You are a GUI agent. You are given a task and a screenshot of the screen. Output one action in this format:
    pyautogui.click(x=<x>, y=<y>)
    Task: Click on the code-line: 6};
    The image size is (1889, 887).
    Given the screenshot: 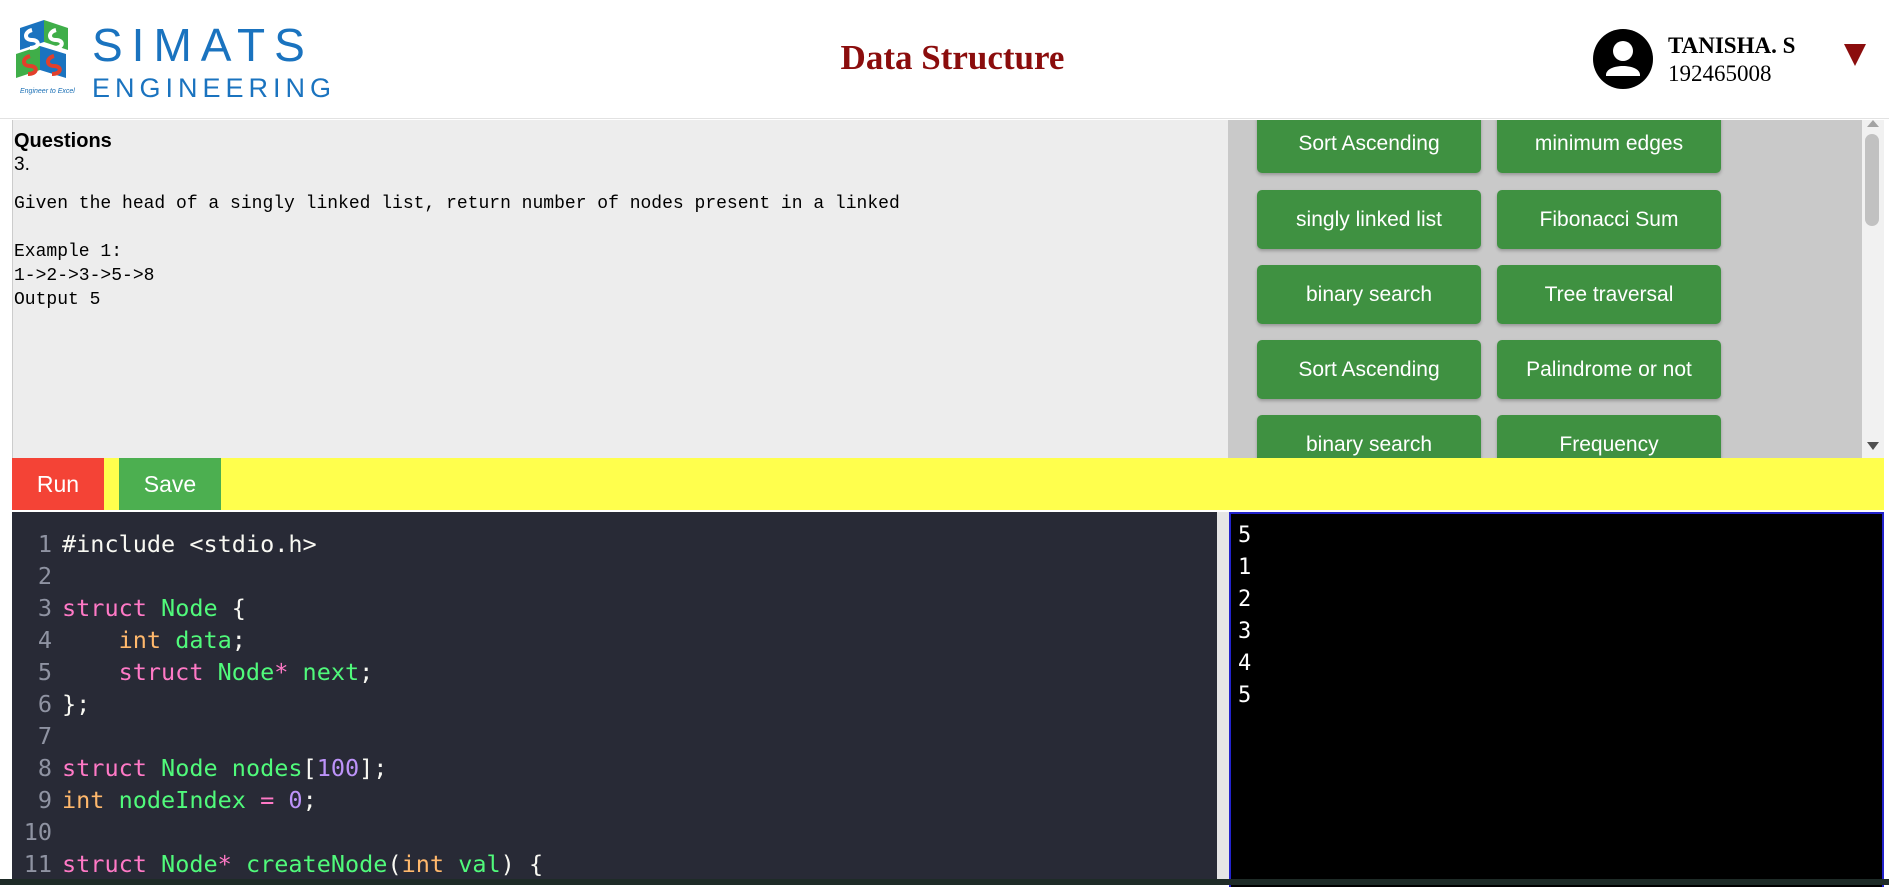 What is the action you would take?
    pyautogui.click(x=51, y=704)
    